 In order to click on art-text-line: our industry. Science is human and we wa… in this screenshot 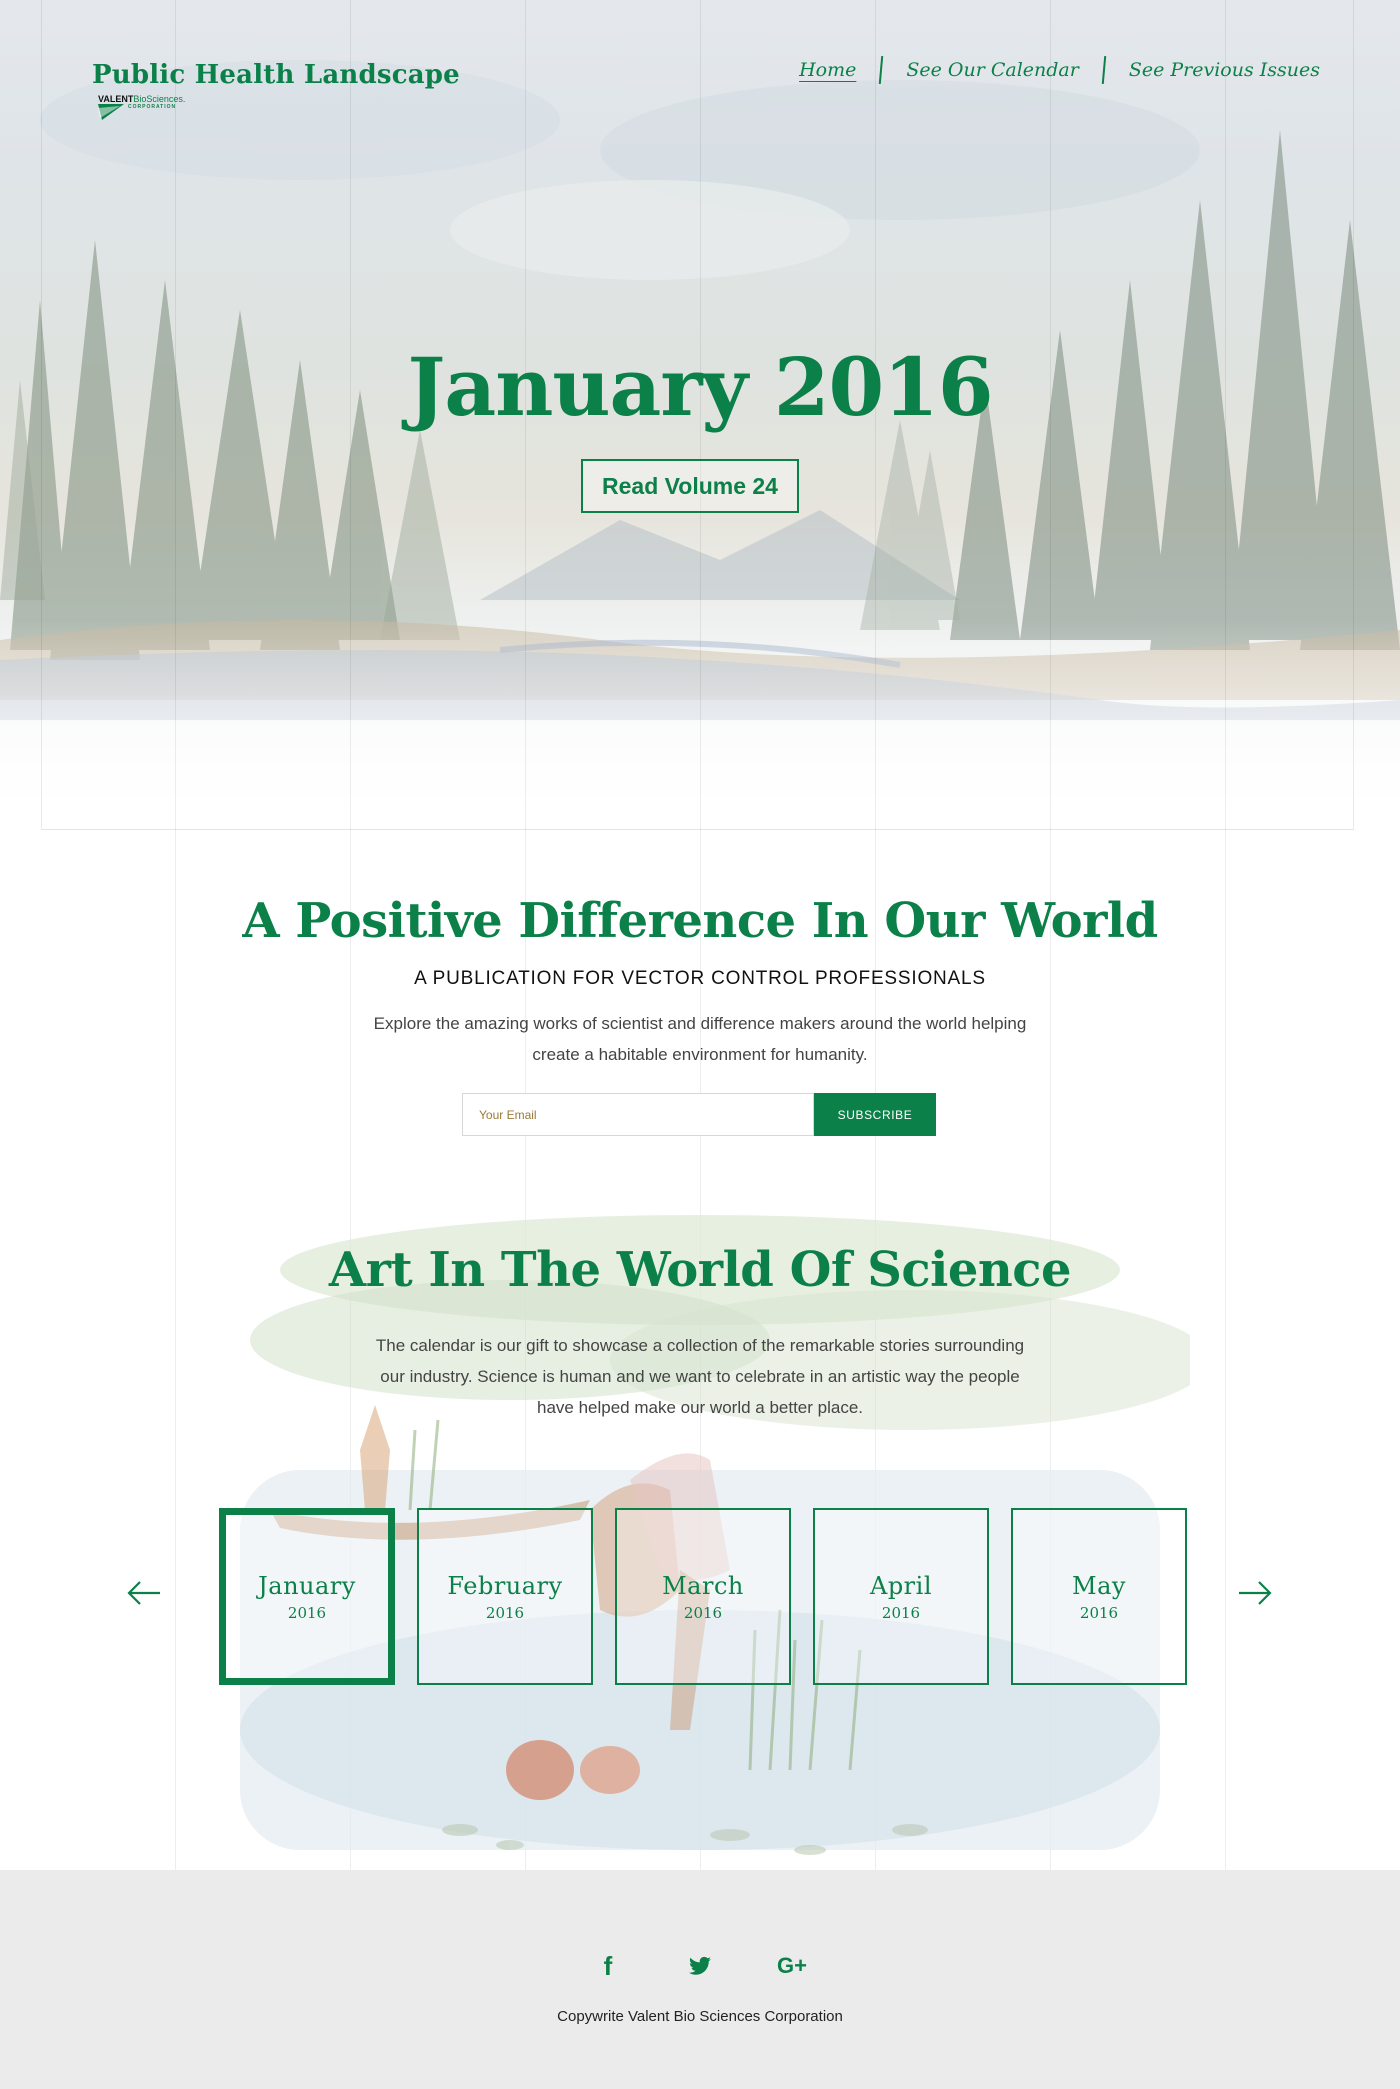, I will do `click(700, 1376)`.